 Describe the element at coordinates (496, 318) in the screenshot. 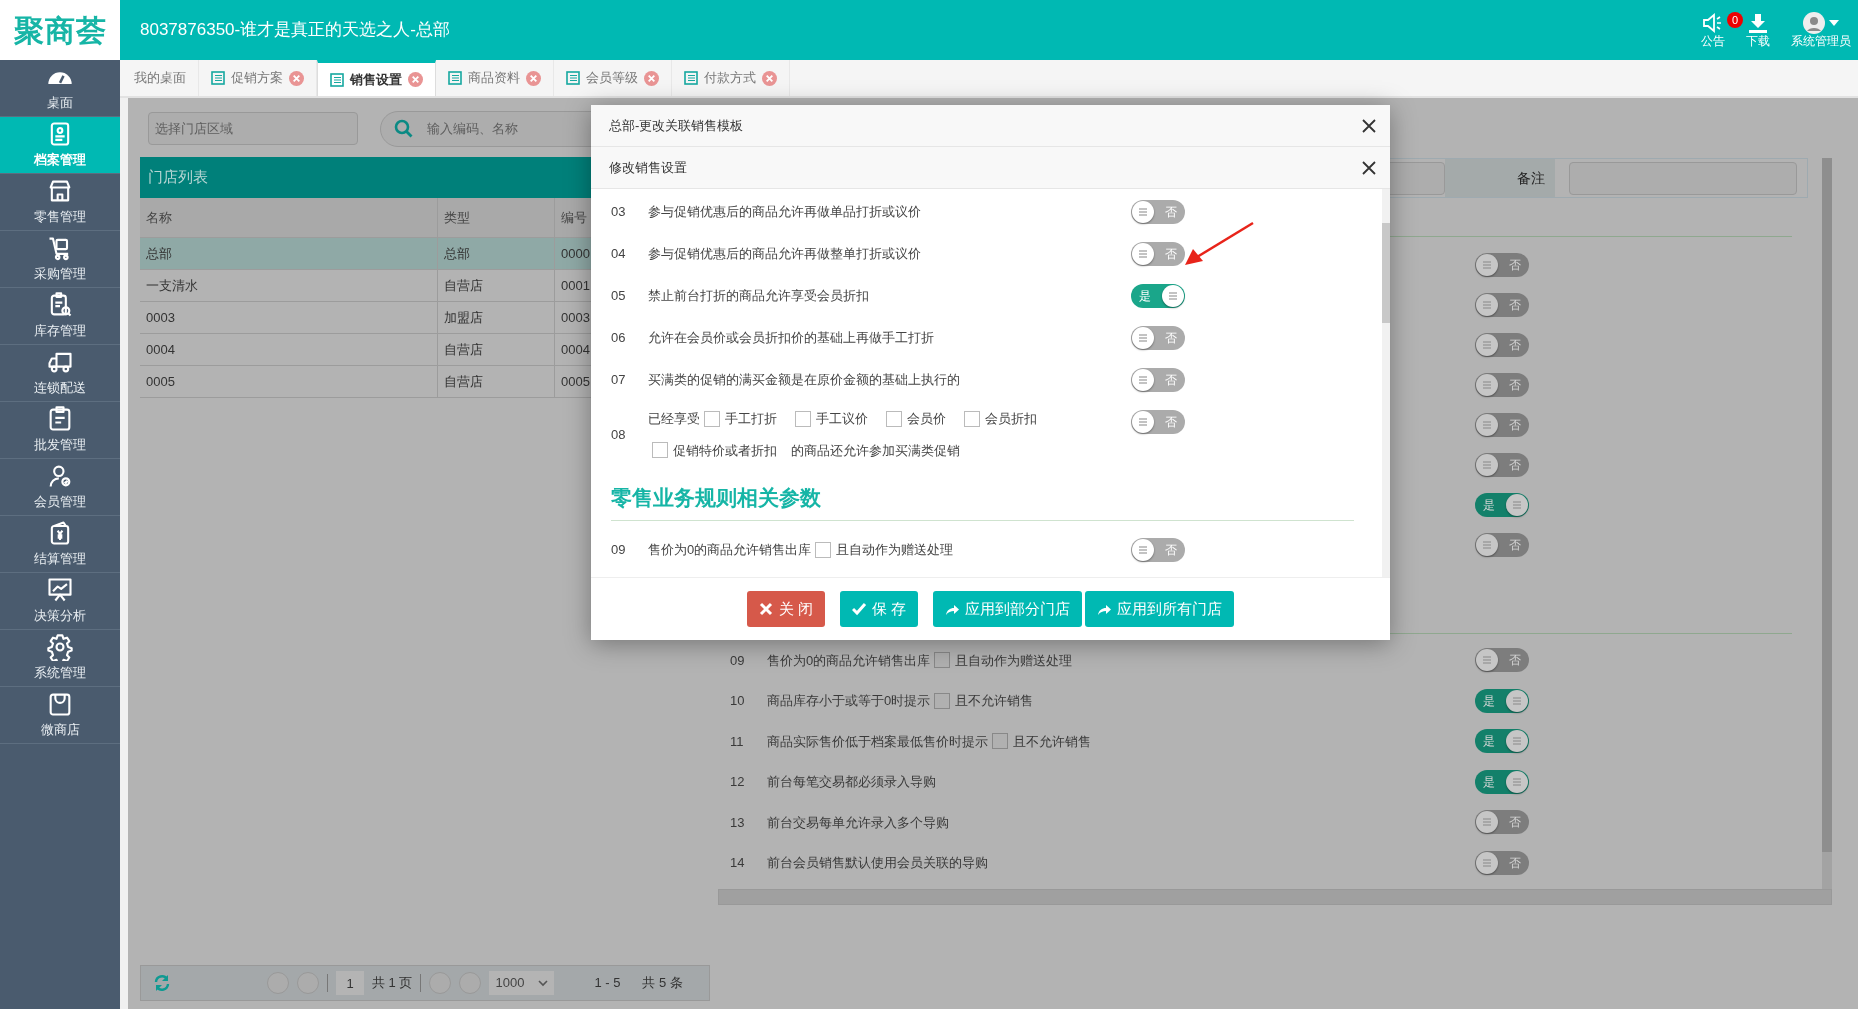

I see `table-cell: 加盟店` at that location.